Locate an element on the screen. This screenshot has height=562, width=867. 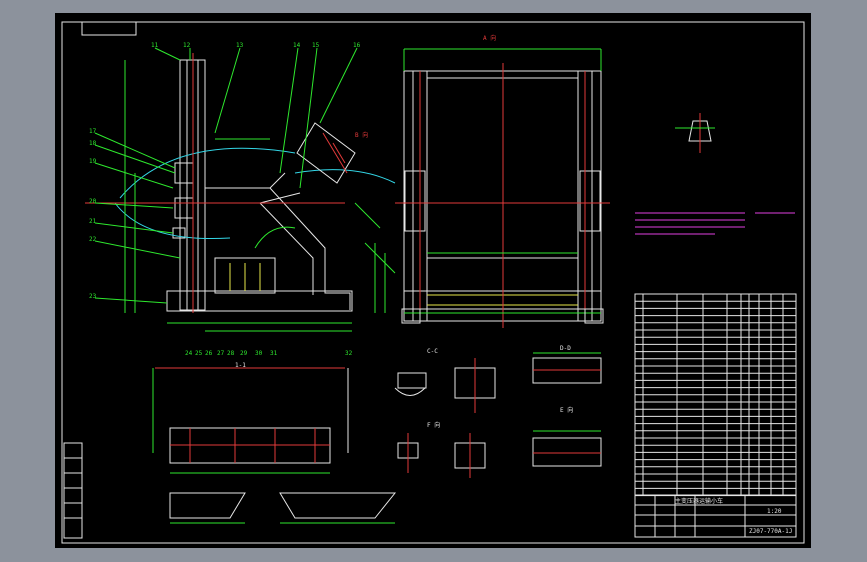
parts-list-table is located at coordinates (715, 395).